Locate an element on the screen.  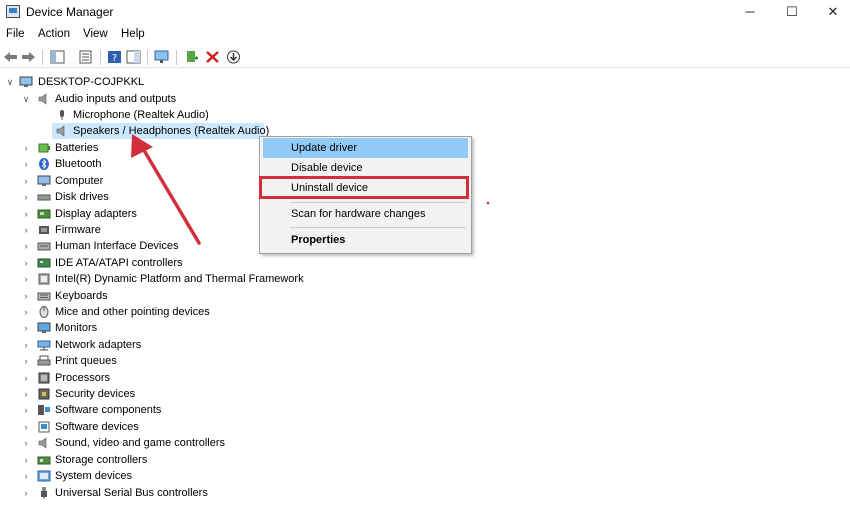
category-label: Bluetooth is located at coordinates (78, 164).